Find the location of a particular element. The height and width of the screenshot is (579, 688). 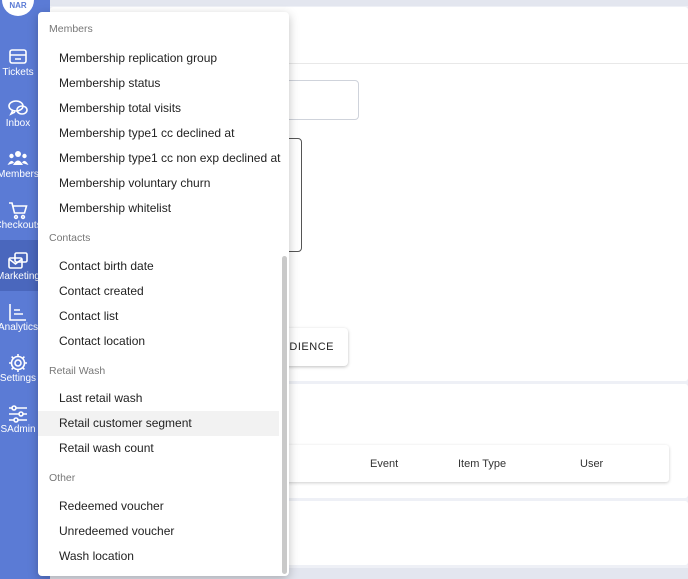

option-retail-customer-segment: Retail customer segment is located at coordinates (158, 423).